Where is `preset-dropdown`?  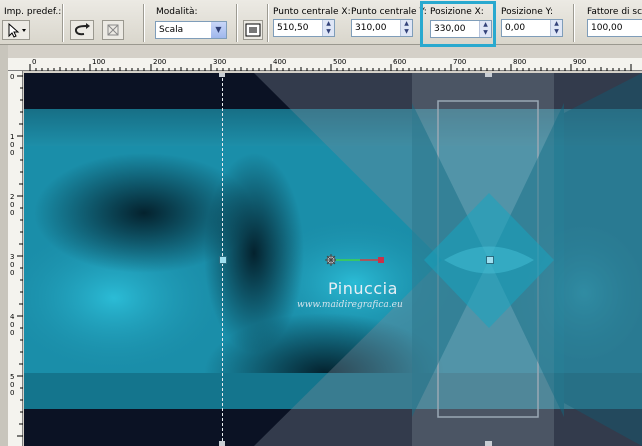 preset-dropdown is located at coordinates (16, 30).